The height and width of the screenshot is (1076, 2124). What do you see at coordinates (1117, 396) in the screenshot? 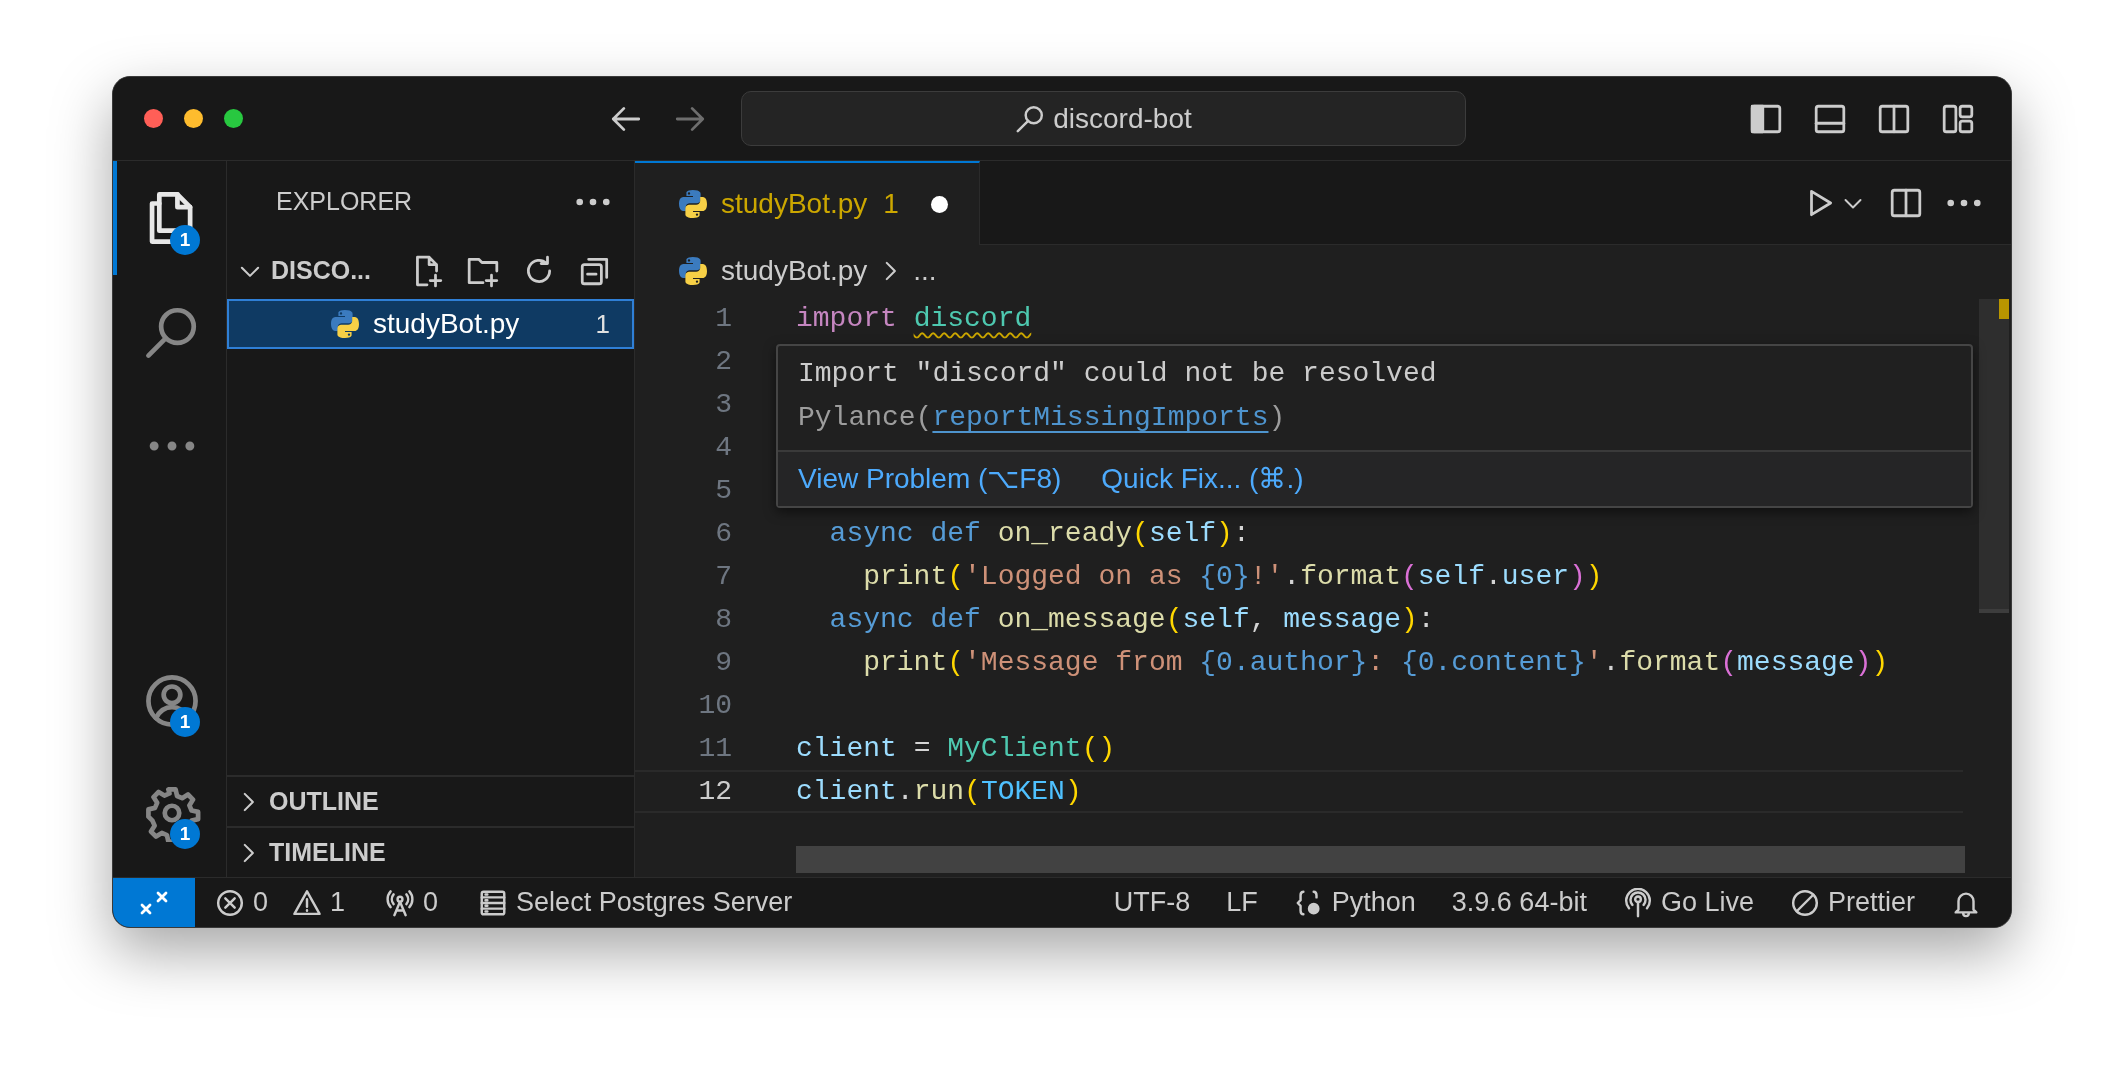
I see `problem-message: Import "discord" could not be resolved Pylance(reportMissingImports)` at bounding box center [1117, 396].